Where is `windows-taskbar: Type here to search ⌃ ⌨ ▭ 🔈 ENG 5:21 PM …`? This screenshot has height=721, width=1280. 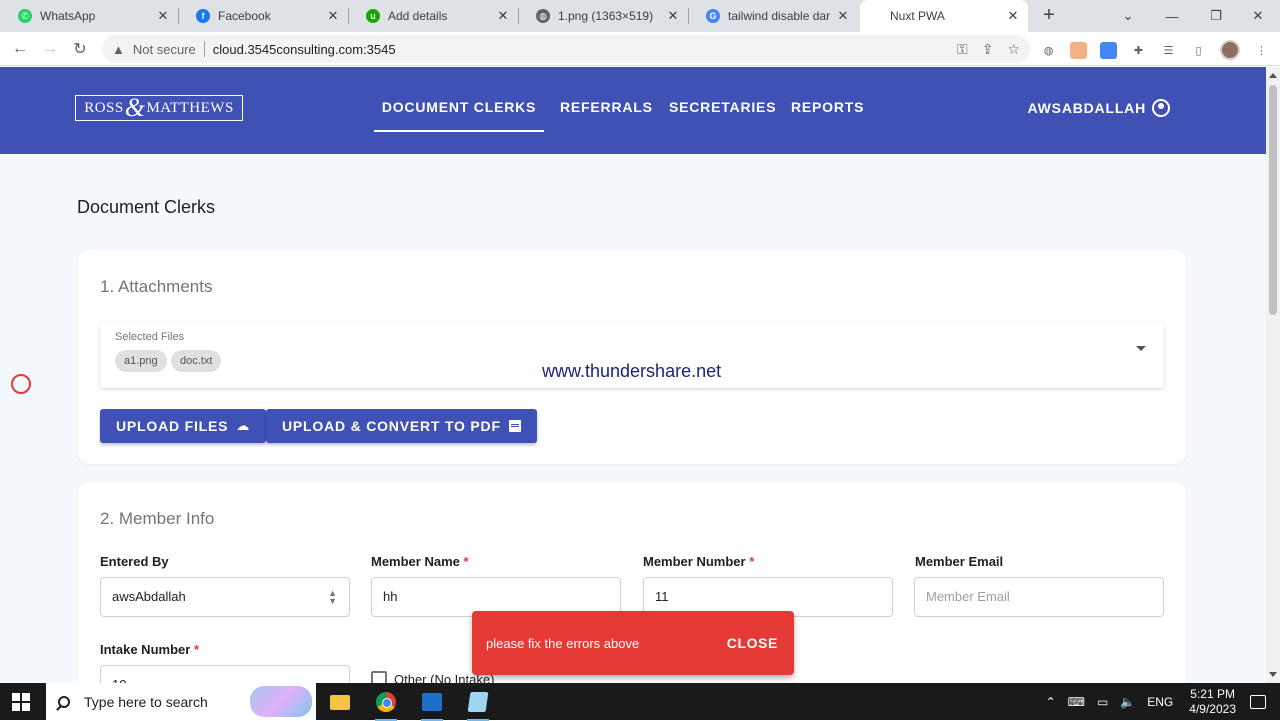
windows-taskbar: Type here to search ⌃ ⌨ ▭ 🔈 ENG 5:21 PM … is located at coordinates (640, 702).